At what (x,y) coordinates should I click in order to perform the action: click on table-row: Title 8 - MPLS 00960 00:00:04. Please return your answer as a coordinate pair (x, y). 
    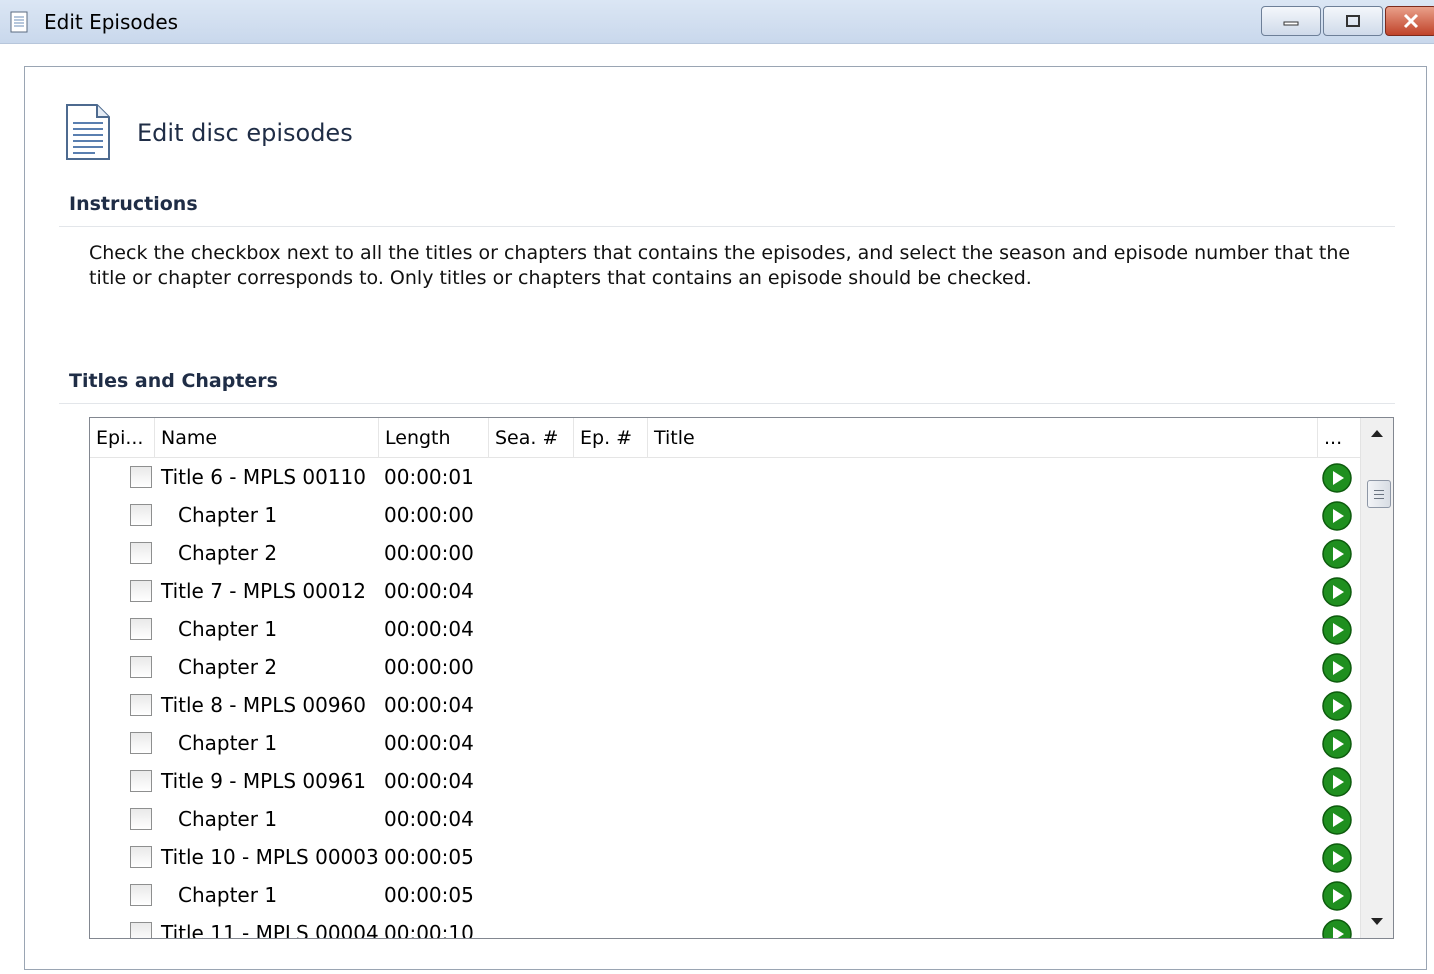
    Looking at the image, I should click on (725, 705).